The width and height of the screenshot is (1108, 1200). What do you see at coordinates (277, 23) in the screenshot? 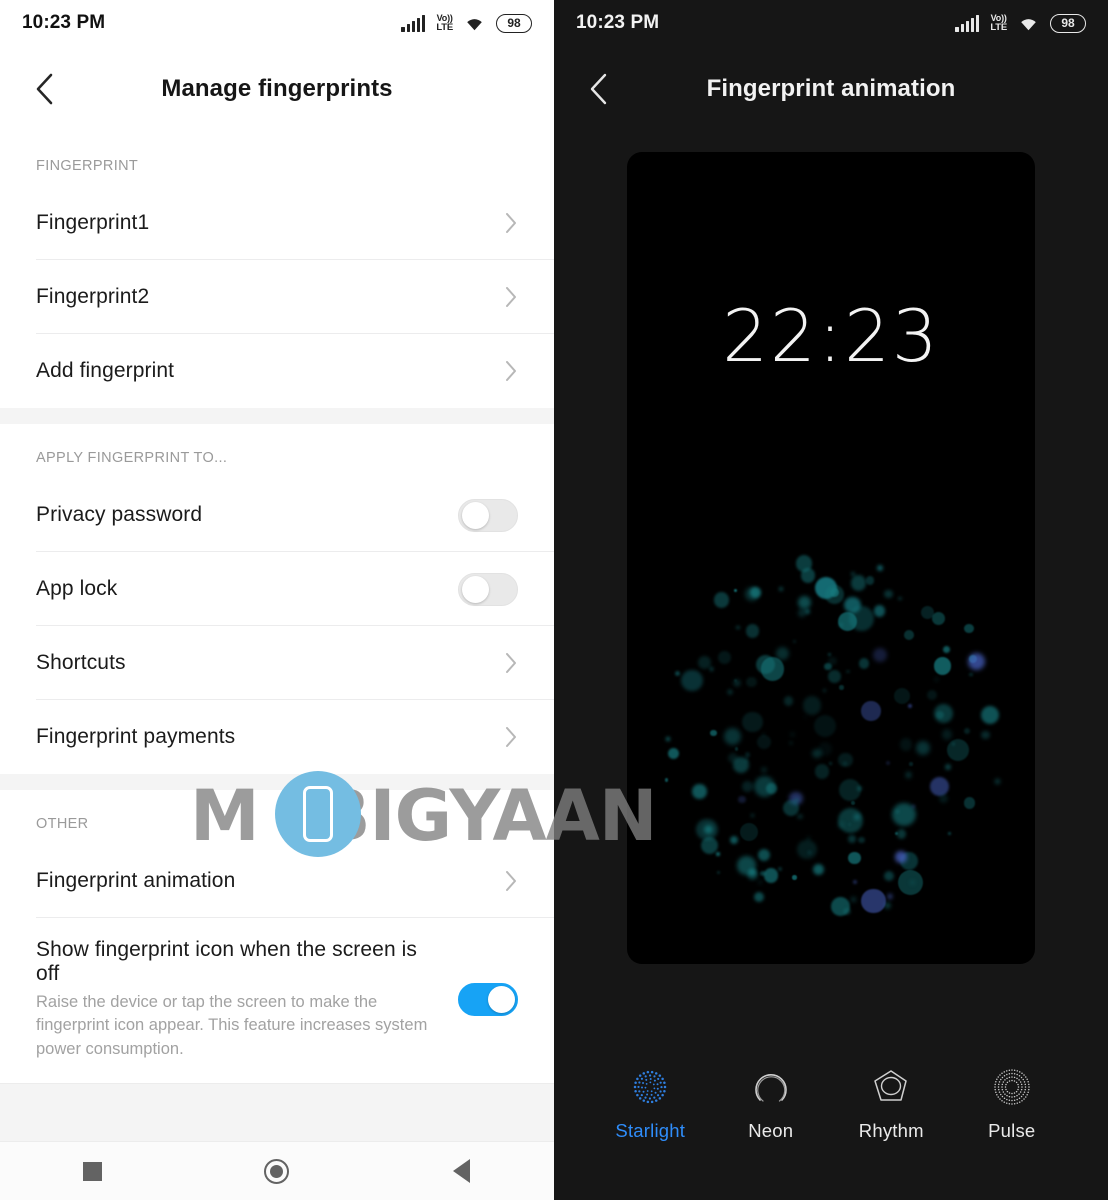
I see `status-bar-left: 10:23 PM Vo)) LTE 98` at bounding box center [277, 23].